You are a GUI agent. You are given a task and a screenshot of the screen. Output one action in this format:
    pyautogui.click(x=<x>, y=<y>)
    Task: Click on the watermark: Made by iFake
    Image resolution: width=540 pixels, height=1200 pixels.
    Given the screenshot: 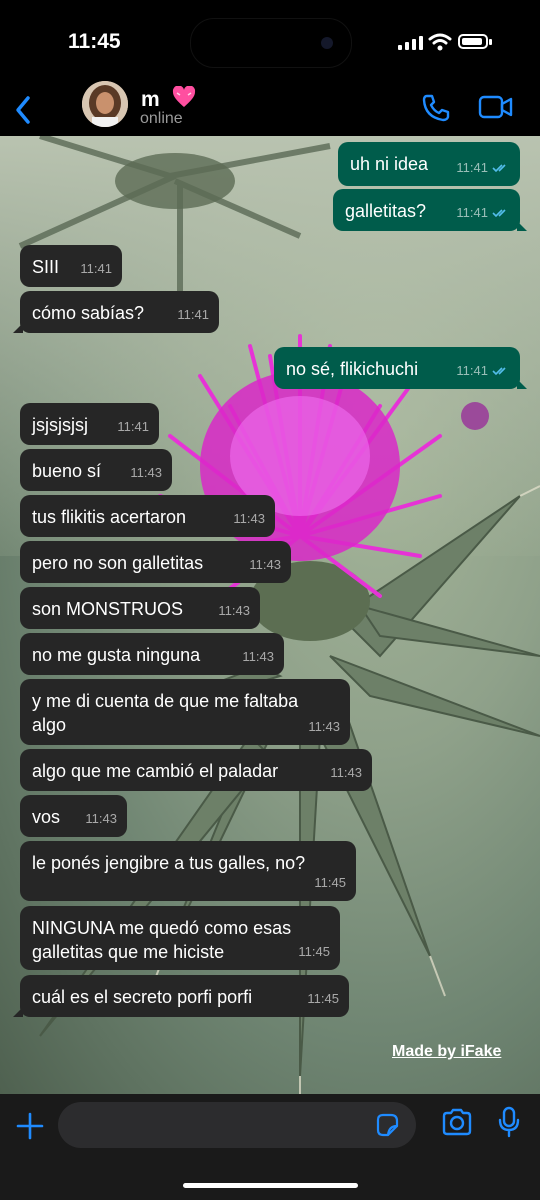 What is the action you would take?
    pyautogui.click(x=447, y=1051)
    